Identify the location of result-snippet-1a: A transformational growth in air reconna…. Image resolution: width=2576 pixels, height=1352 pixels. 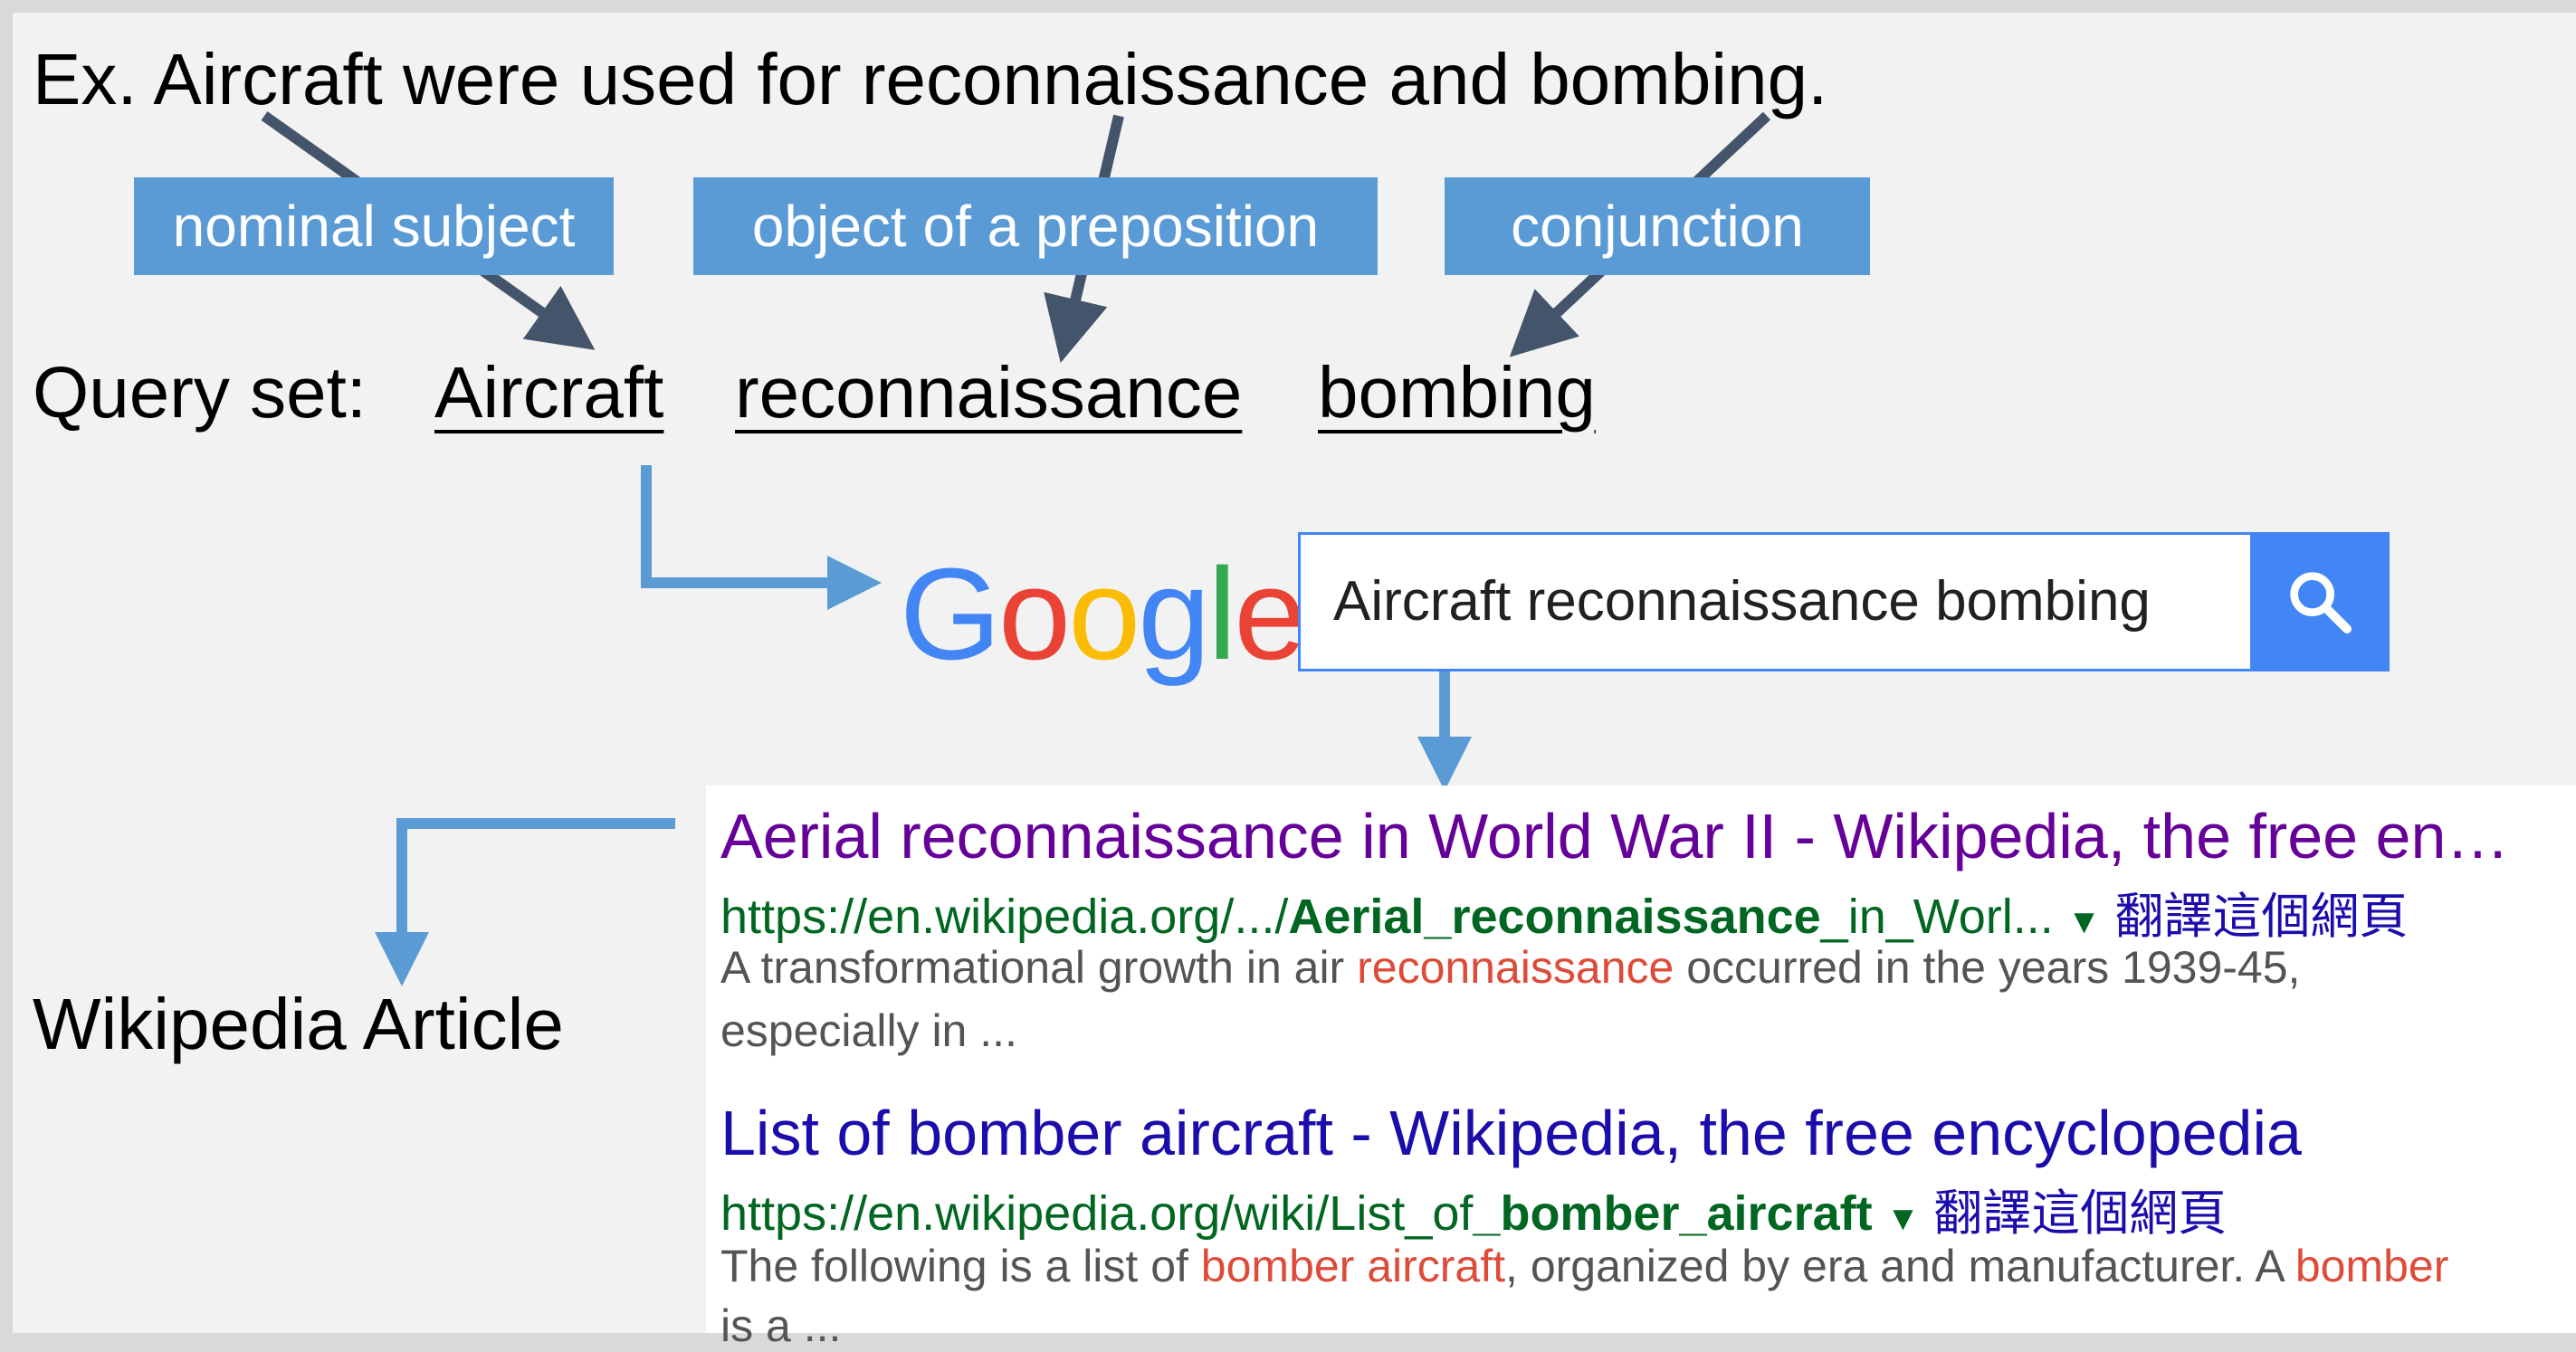
(1510, 967).